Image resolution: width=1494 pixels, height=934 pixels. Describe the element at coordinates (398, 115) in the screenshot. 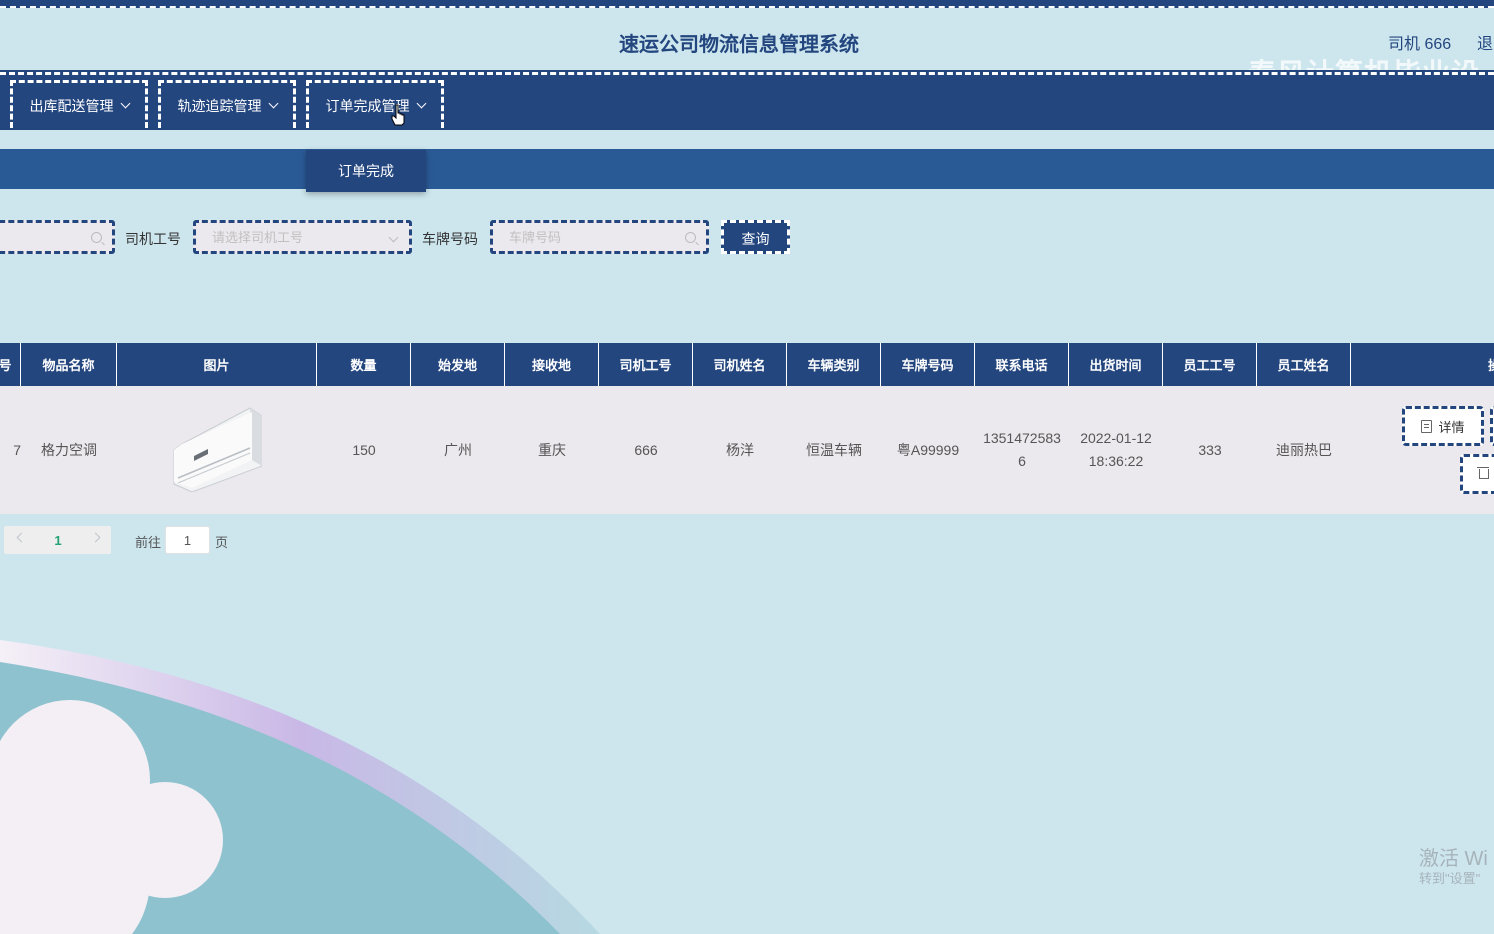

I see `hand-cursor-icon` at that location.